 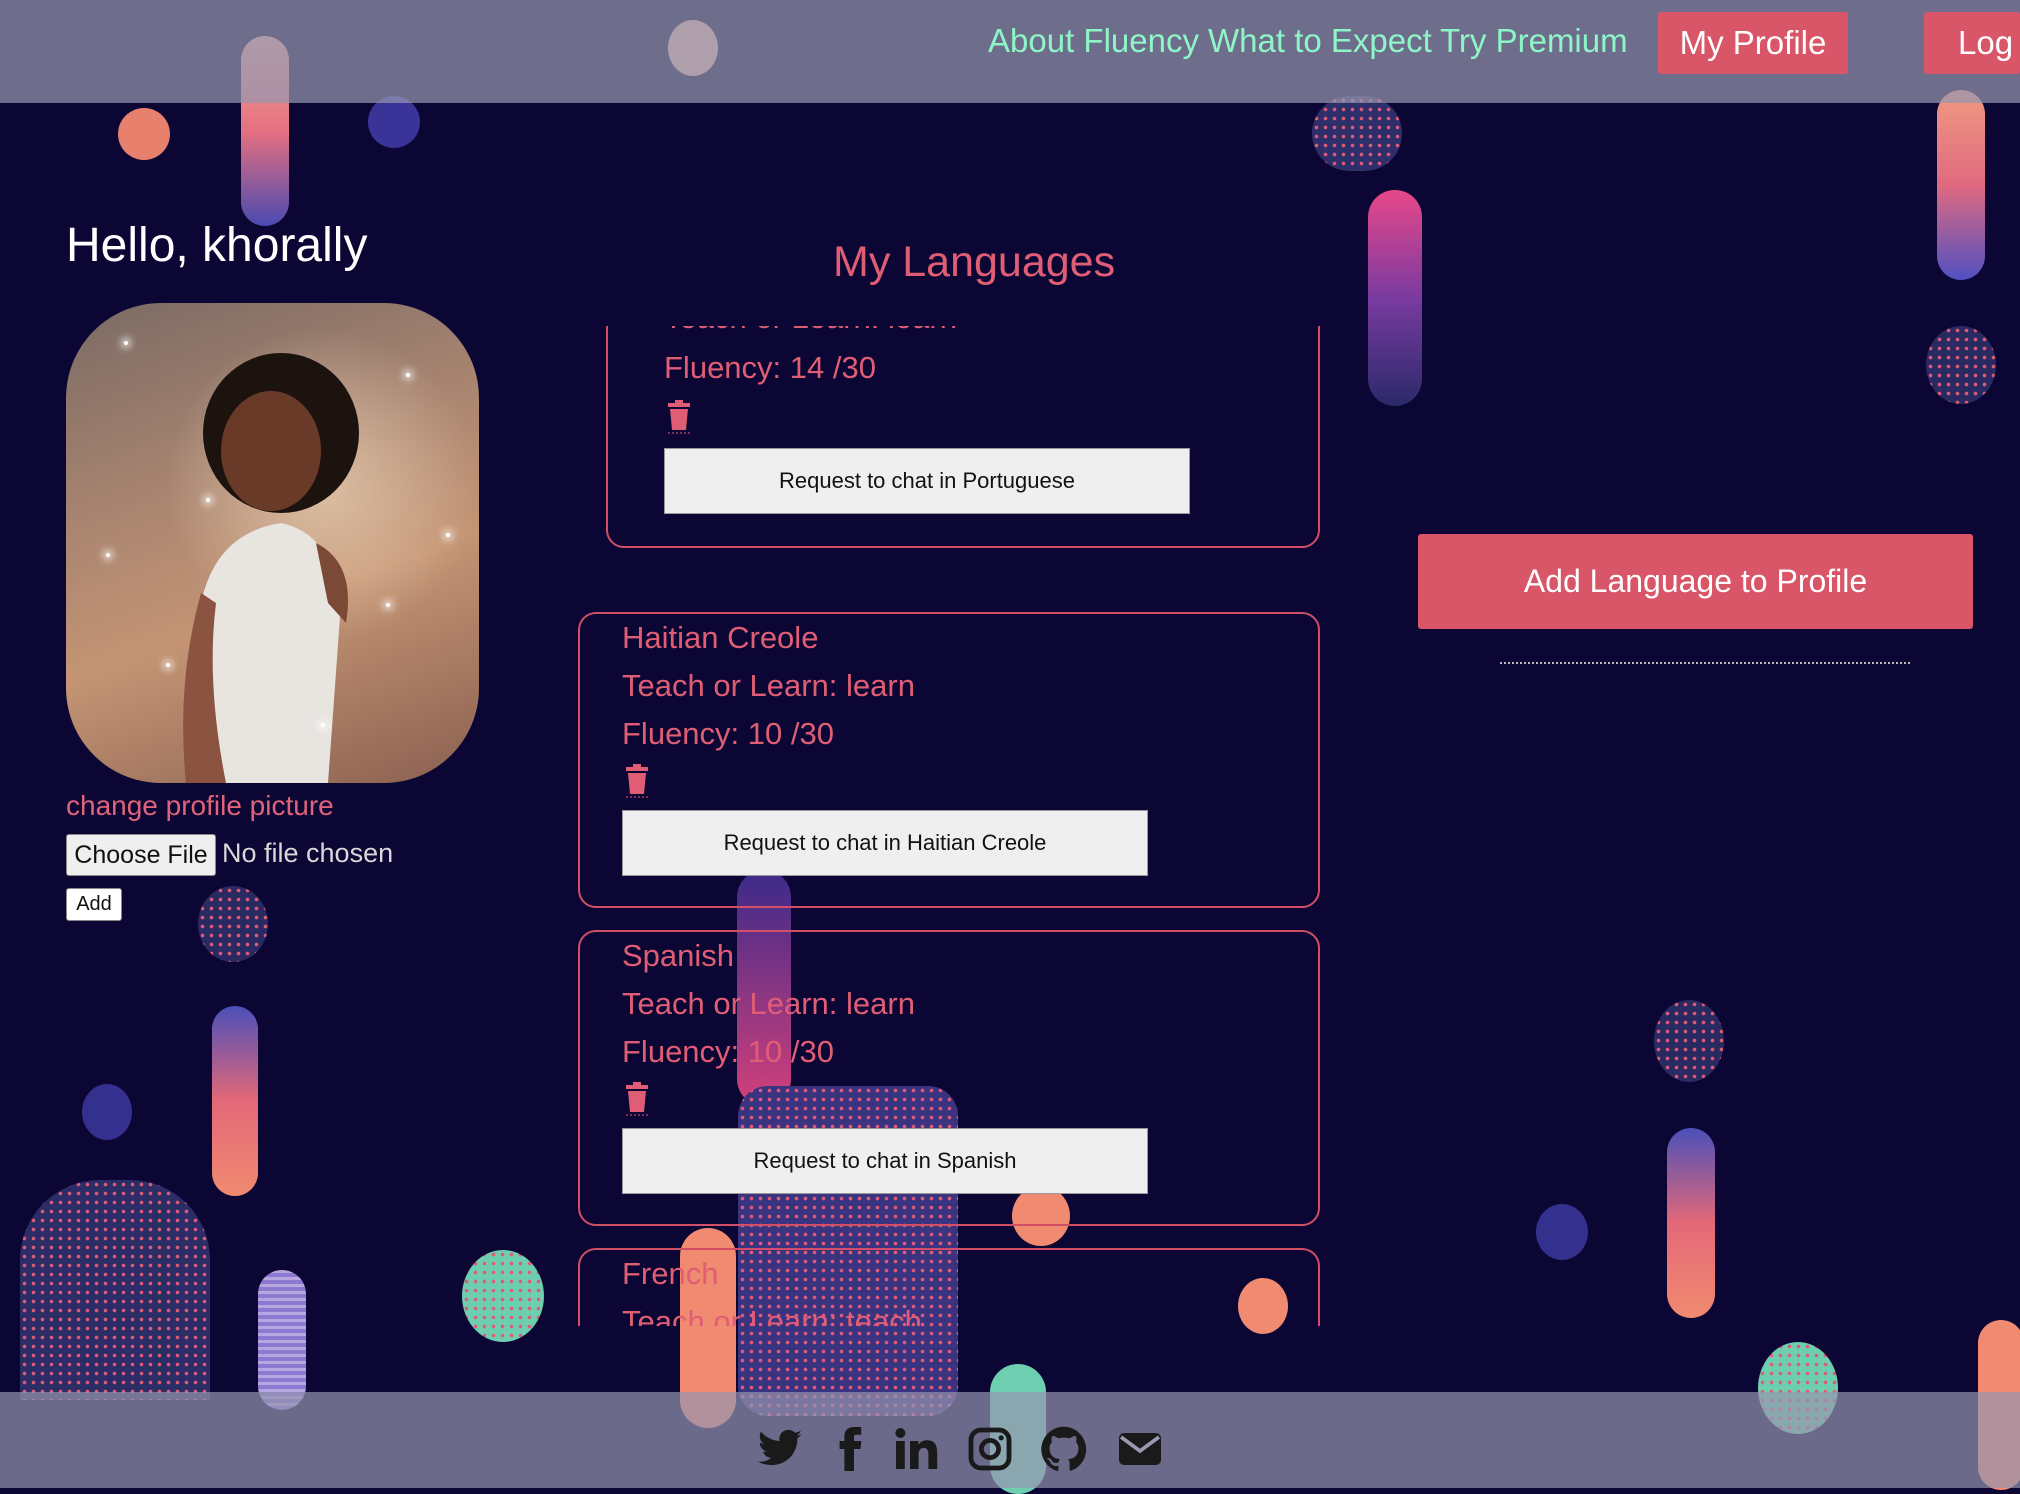 I want to click on avatar, so click(x=272, y=543).